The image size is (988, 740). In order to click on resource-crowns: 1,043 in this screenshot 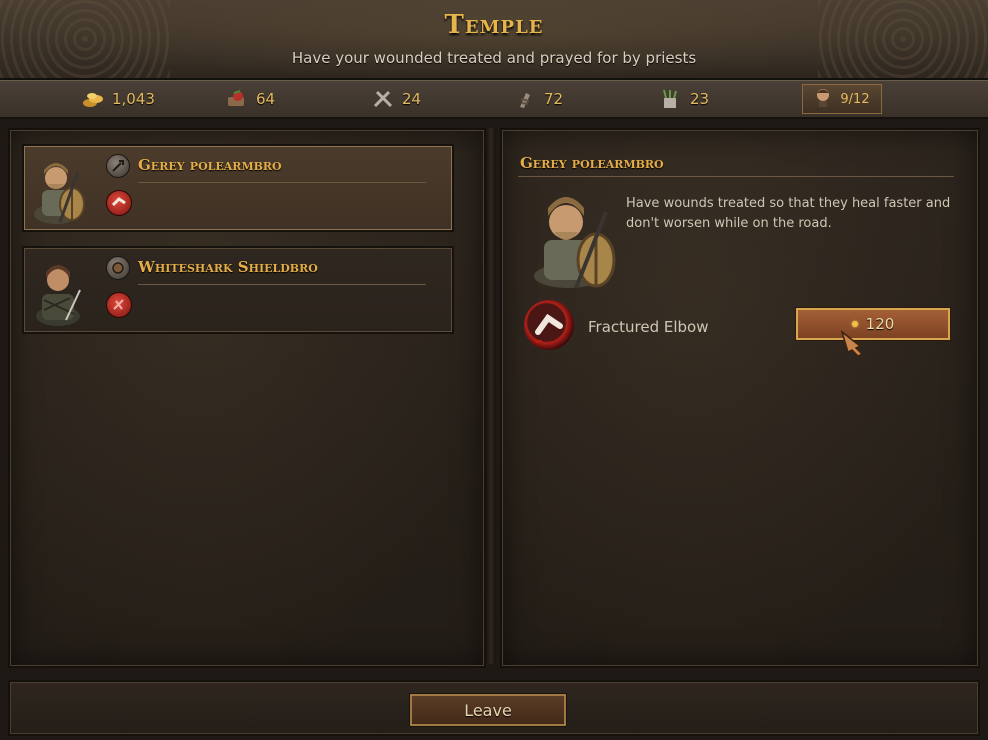, I will do `click(118, 99)`.